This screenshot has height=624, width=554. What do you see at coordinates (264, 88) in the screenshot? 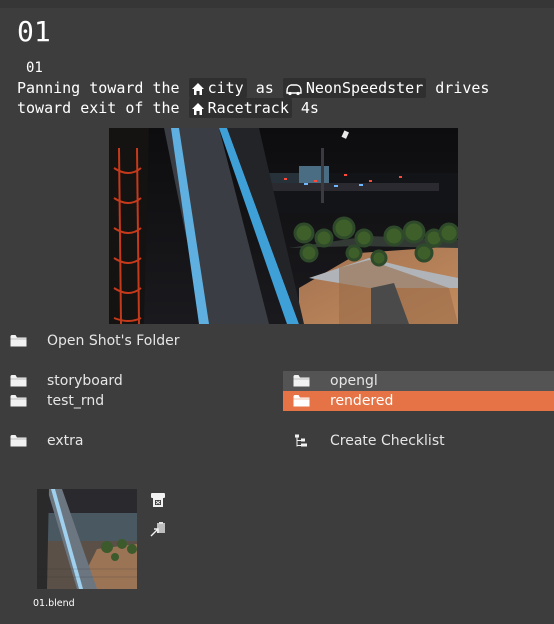
I see `description-text: as` at bounding box center [264, 88].